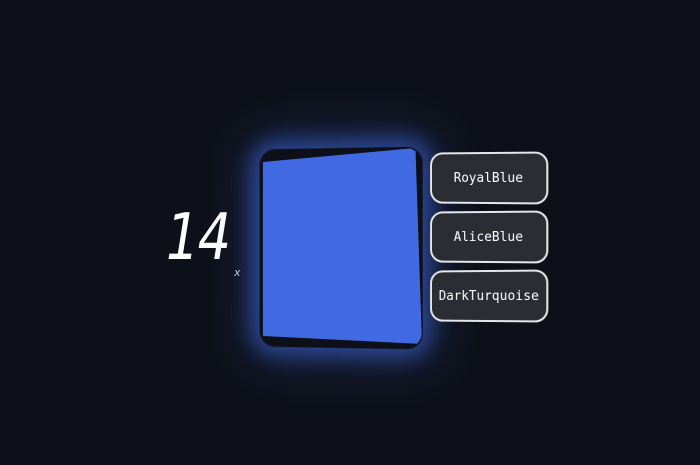 This screenshot has height=465, width=700. What do you see at coordinates (237, 272) in the screenshot?
I see `streak-multiplier-suffix: x` at bounding box center [237, 272].